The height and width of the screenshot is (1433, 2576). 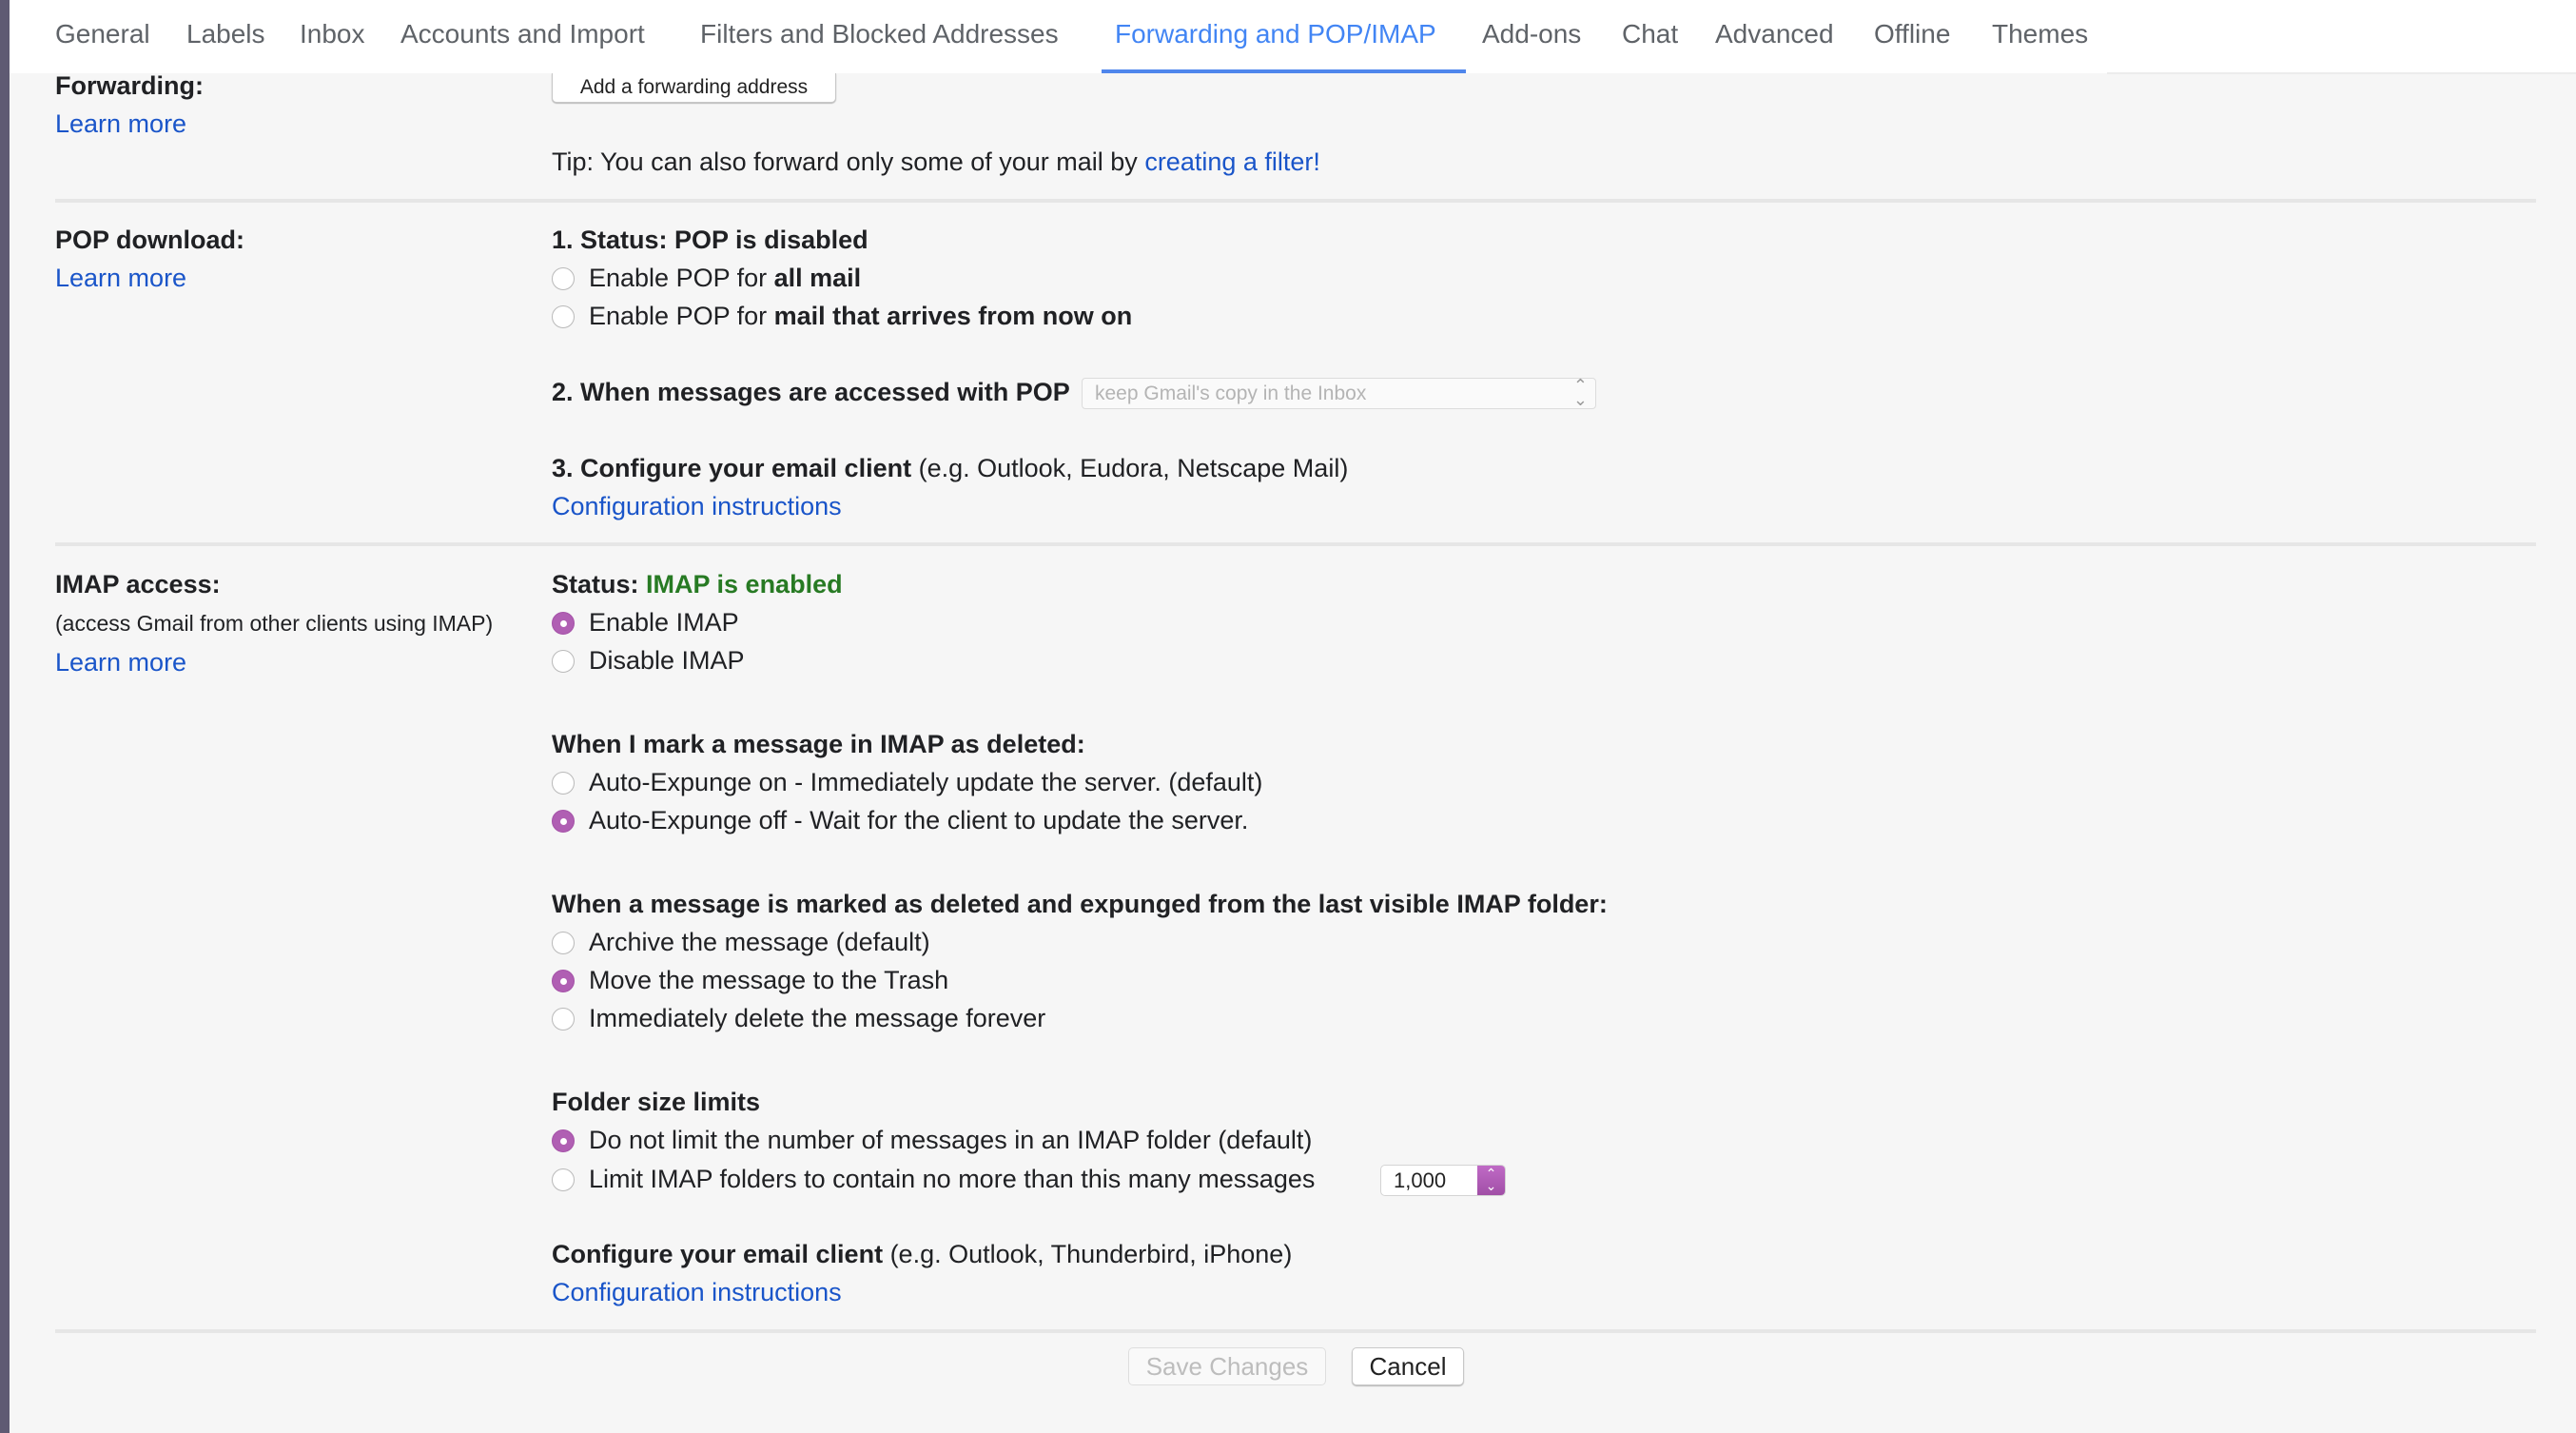 I want to click on auto-expunge-off-radio, so click(x=563, y=822).